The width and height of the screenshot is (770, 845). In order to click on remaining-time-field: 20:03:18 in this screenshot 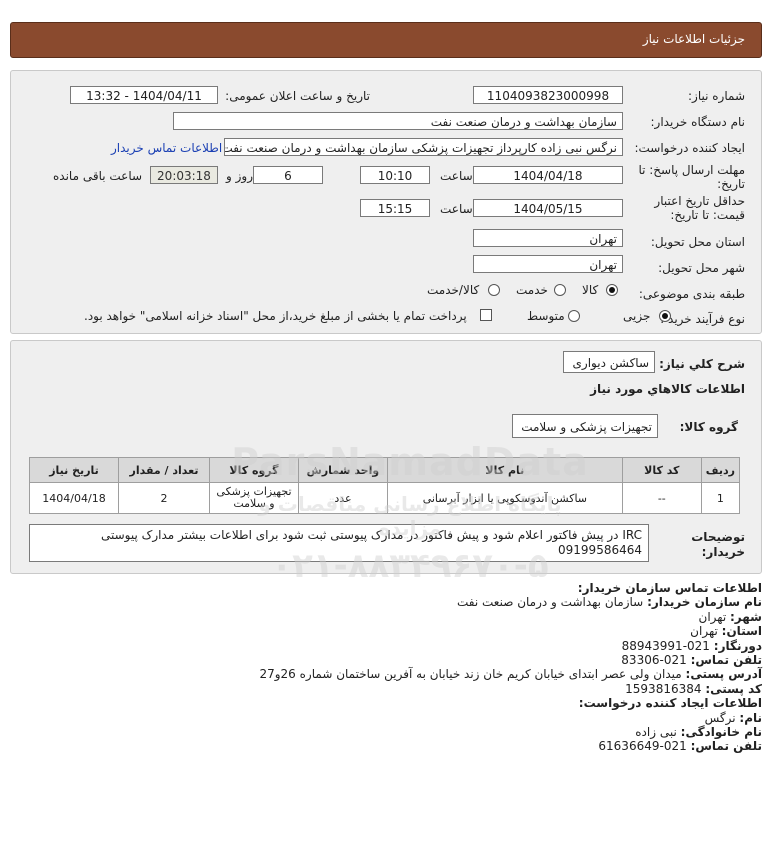, I will do `click(184, 175)`.